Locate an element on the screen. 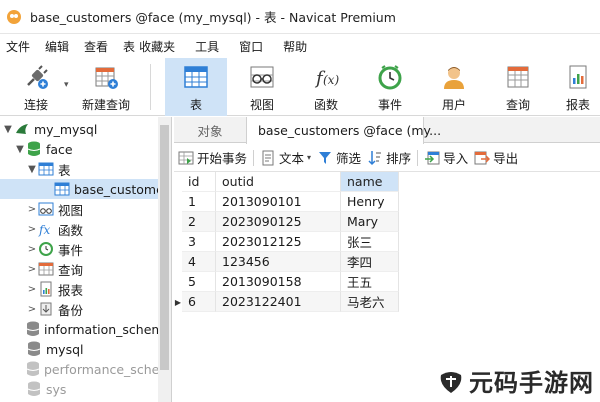 This screenshot has width=600, height=402. table-button: 表 is located at coordinates (196, 87).